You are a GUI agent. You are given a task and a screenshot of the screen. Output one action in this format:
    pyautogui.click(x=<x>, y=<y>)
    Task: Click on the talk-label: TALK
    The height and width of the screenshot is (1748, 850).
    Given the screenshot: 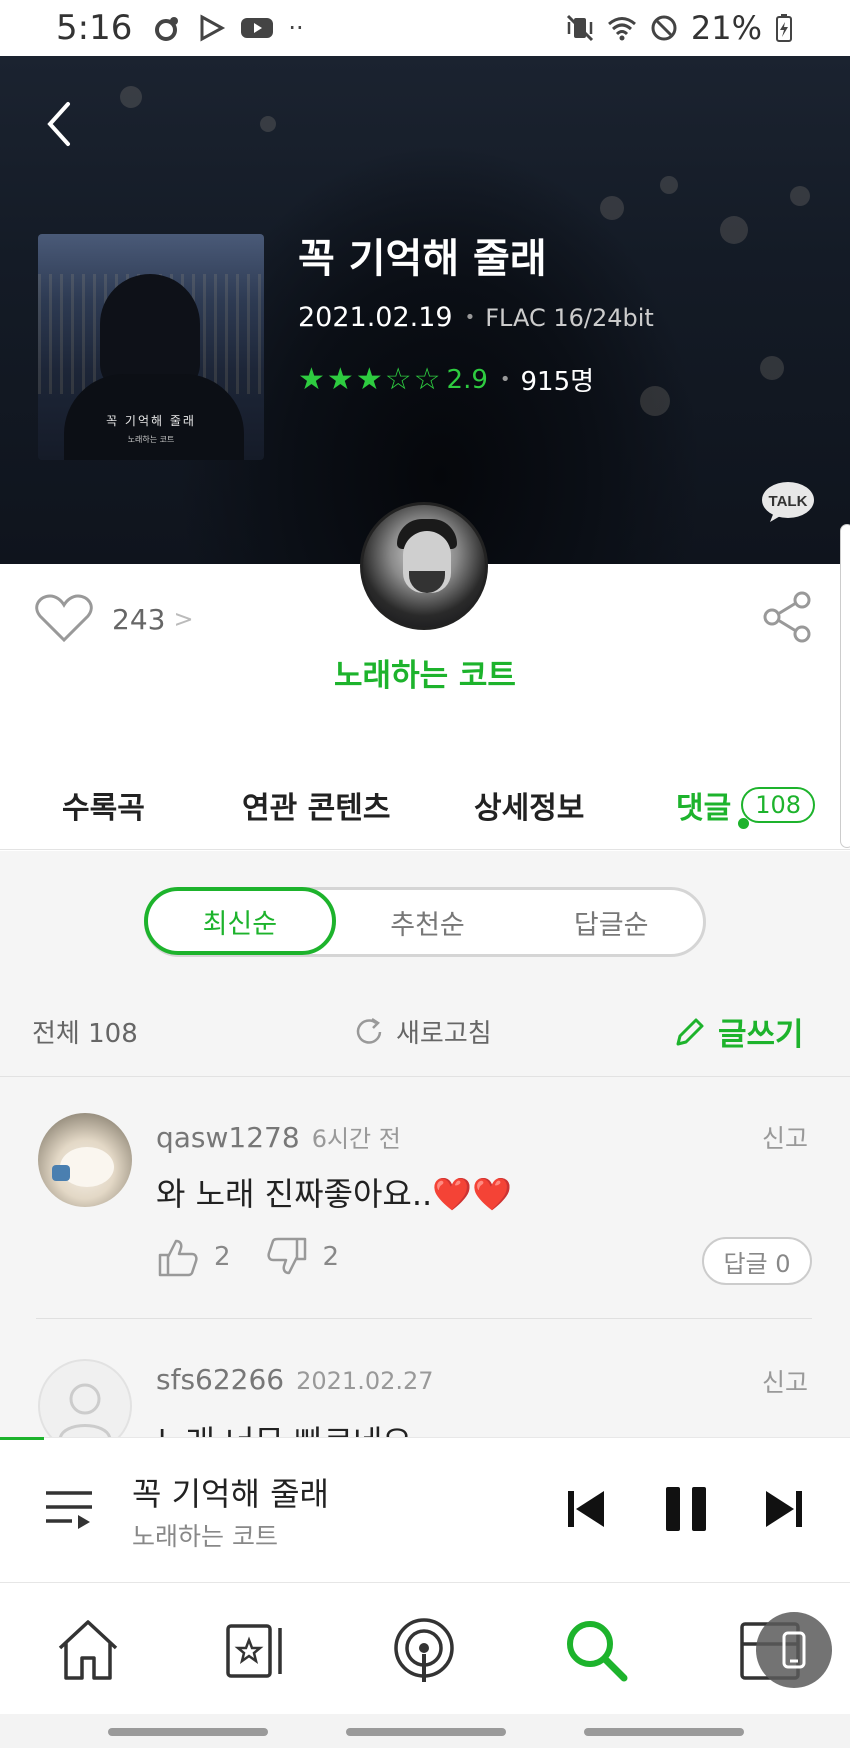 What is the action you would take?
    pyautogui.click(x=788, y=501)
    